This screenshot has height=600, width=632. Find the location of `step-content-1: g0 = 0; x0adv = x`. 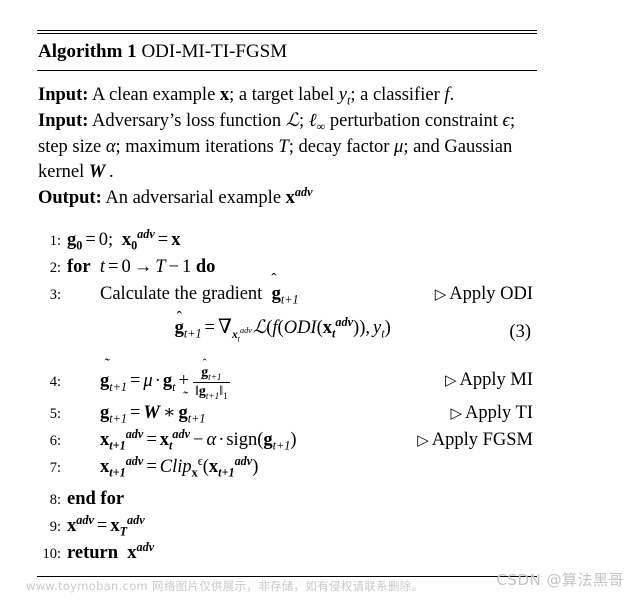

step-content-1: g0 = 0; x0adv = x is located at coordinates (124, 239).